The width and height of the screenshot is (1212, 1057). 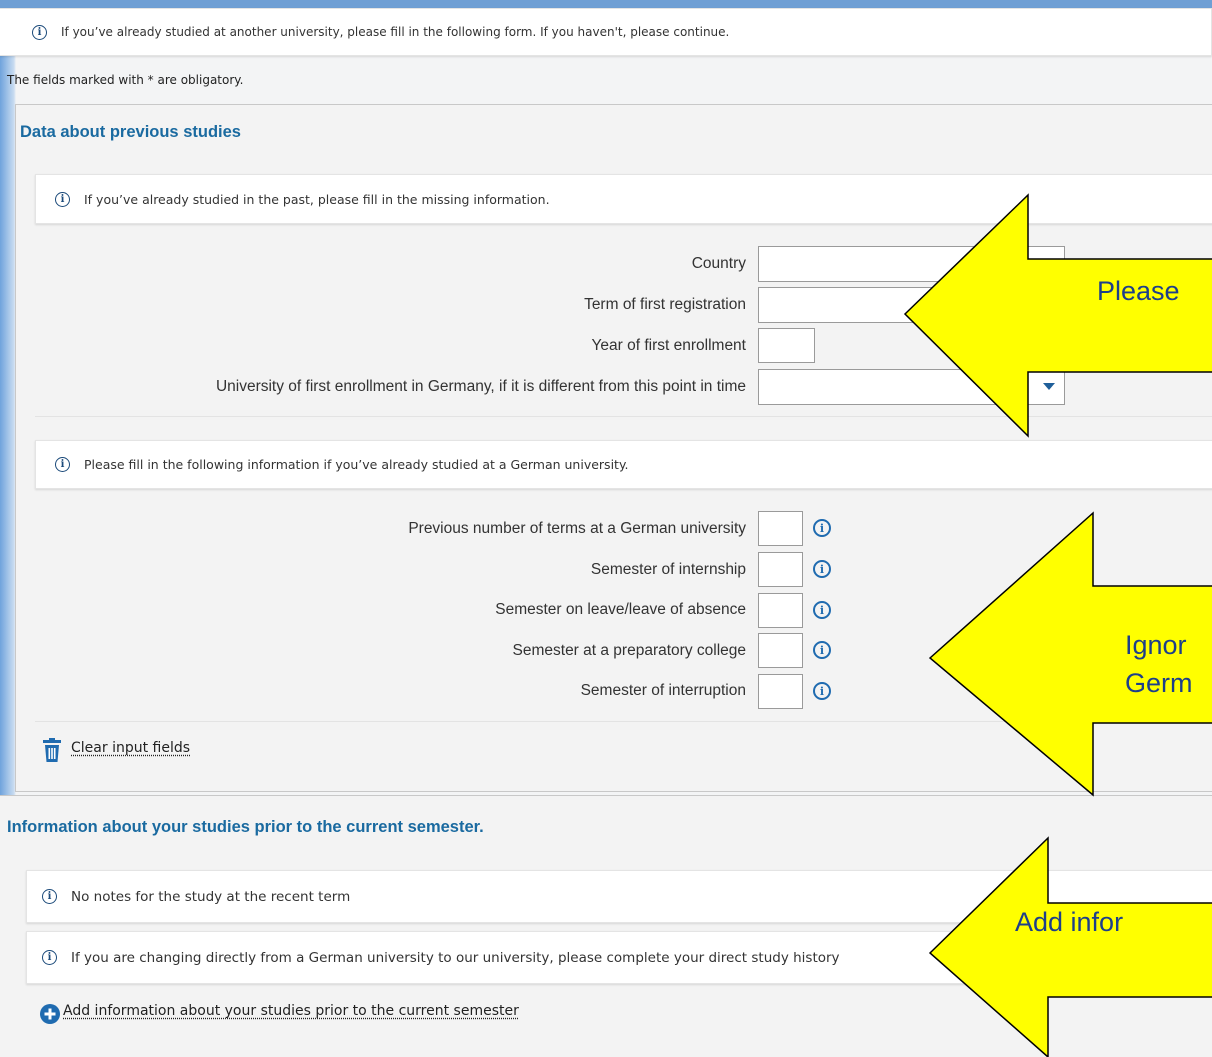 I want to click on internship-semester-label: Semester of internship, so click(x=668, y=569).